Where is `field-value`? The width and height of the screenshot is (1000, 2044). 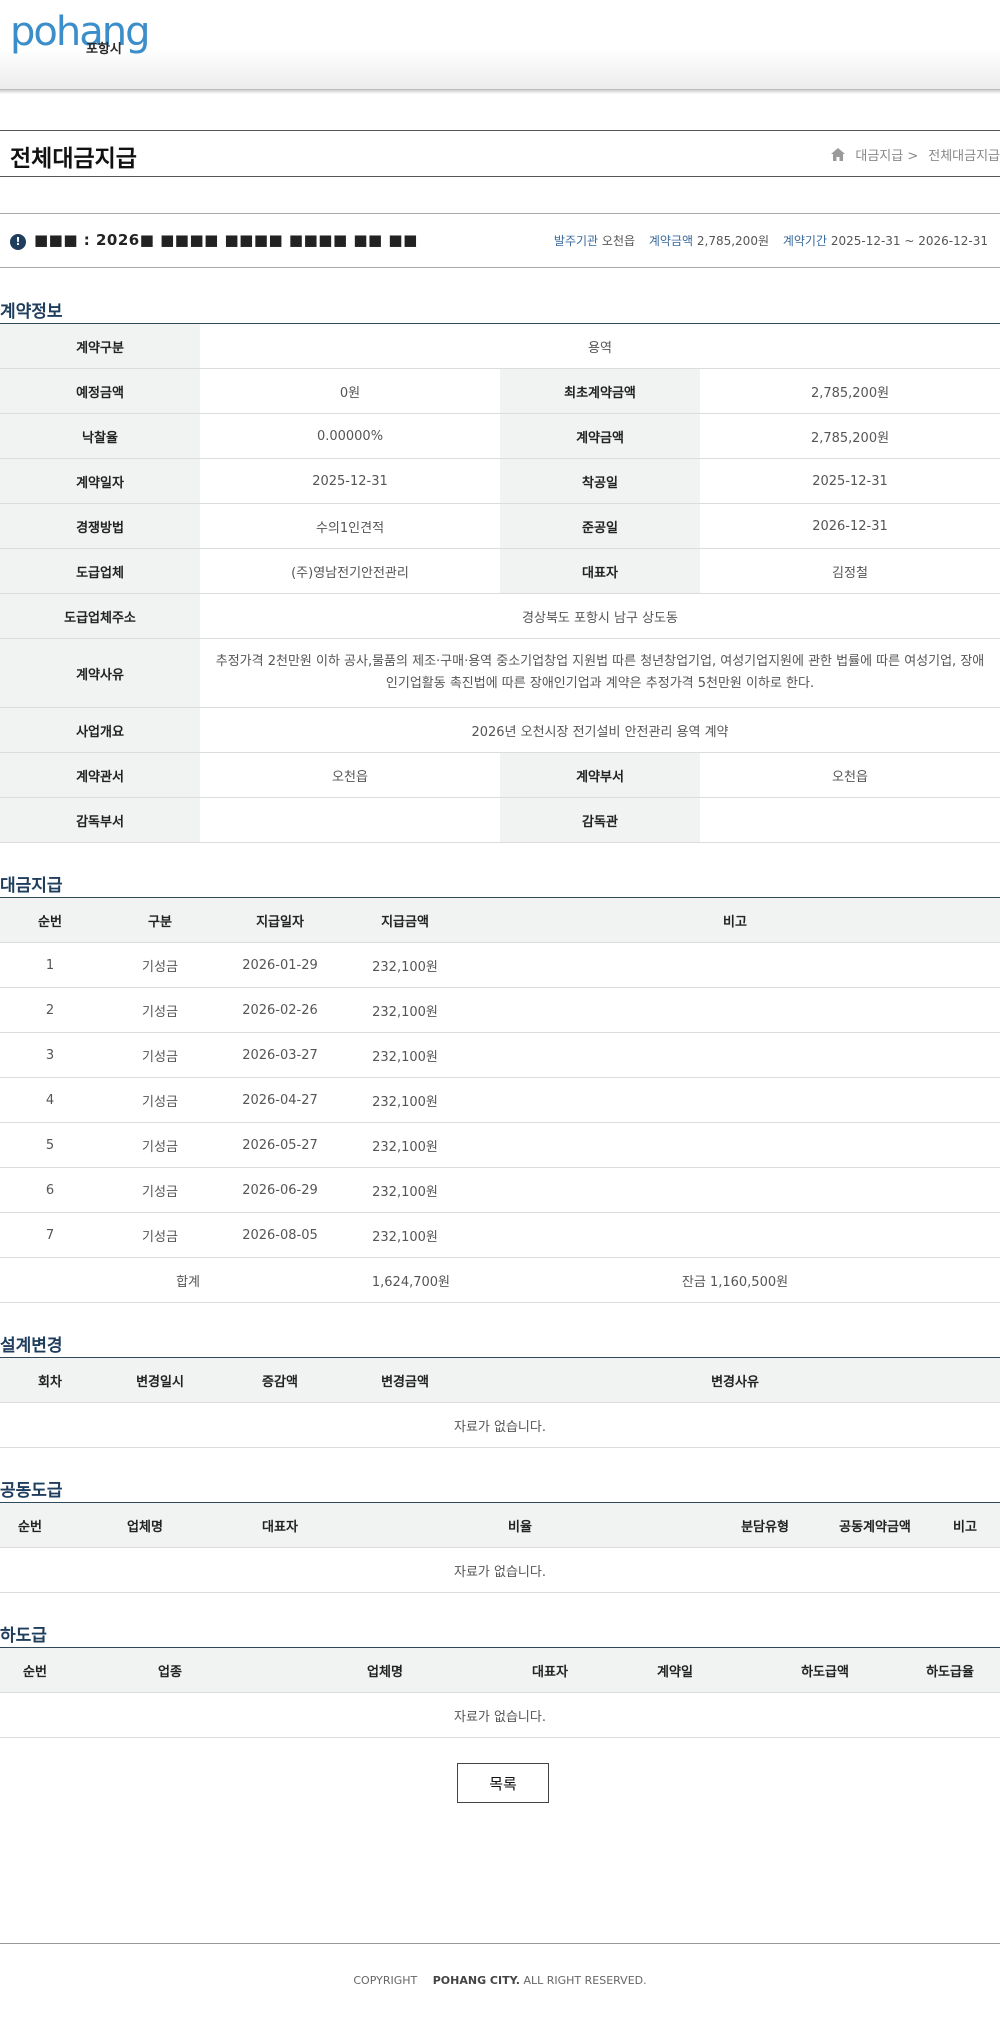
field-value is located at coordinates (350, 820).